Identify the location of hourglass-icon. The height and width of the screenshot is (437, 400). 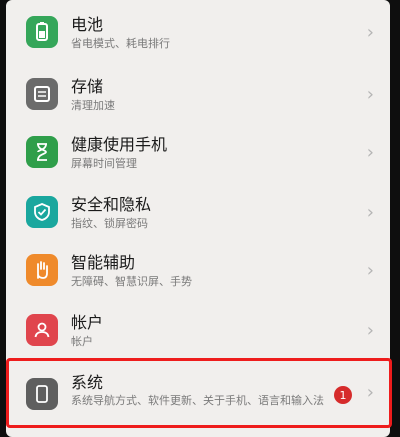
(42, 152).